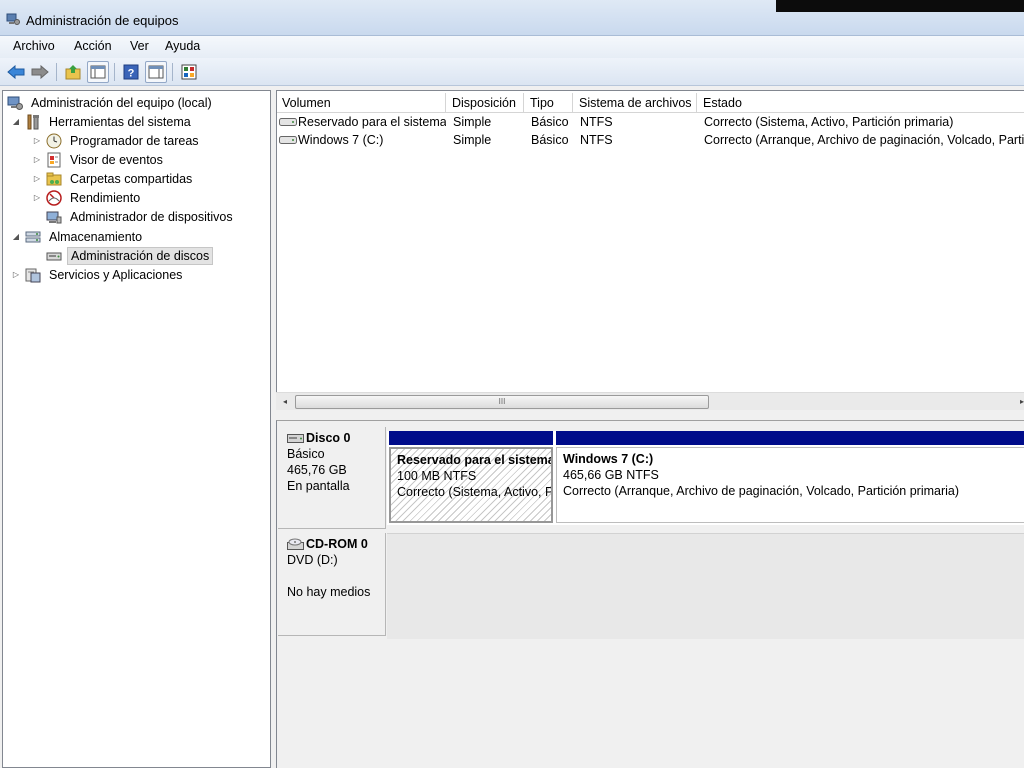  What do you see at coordinates (502, 402) in the screenshot?
I see `scrollbar-thumb: III` at bounding box center [502, 402].